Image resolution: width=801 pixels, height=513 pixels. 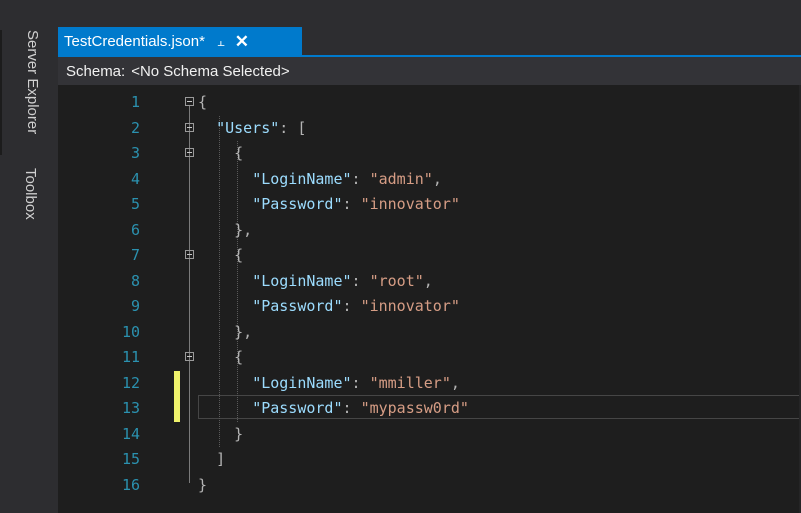 What do you see at coordinates (30, 194) in the screenshot?
I see `toolbox-label: Toolbox` at bounding box center [30, 194].